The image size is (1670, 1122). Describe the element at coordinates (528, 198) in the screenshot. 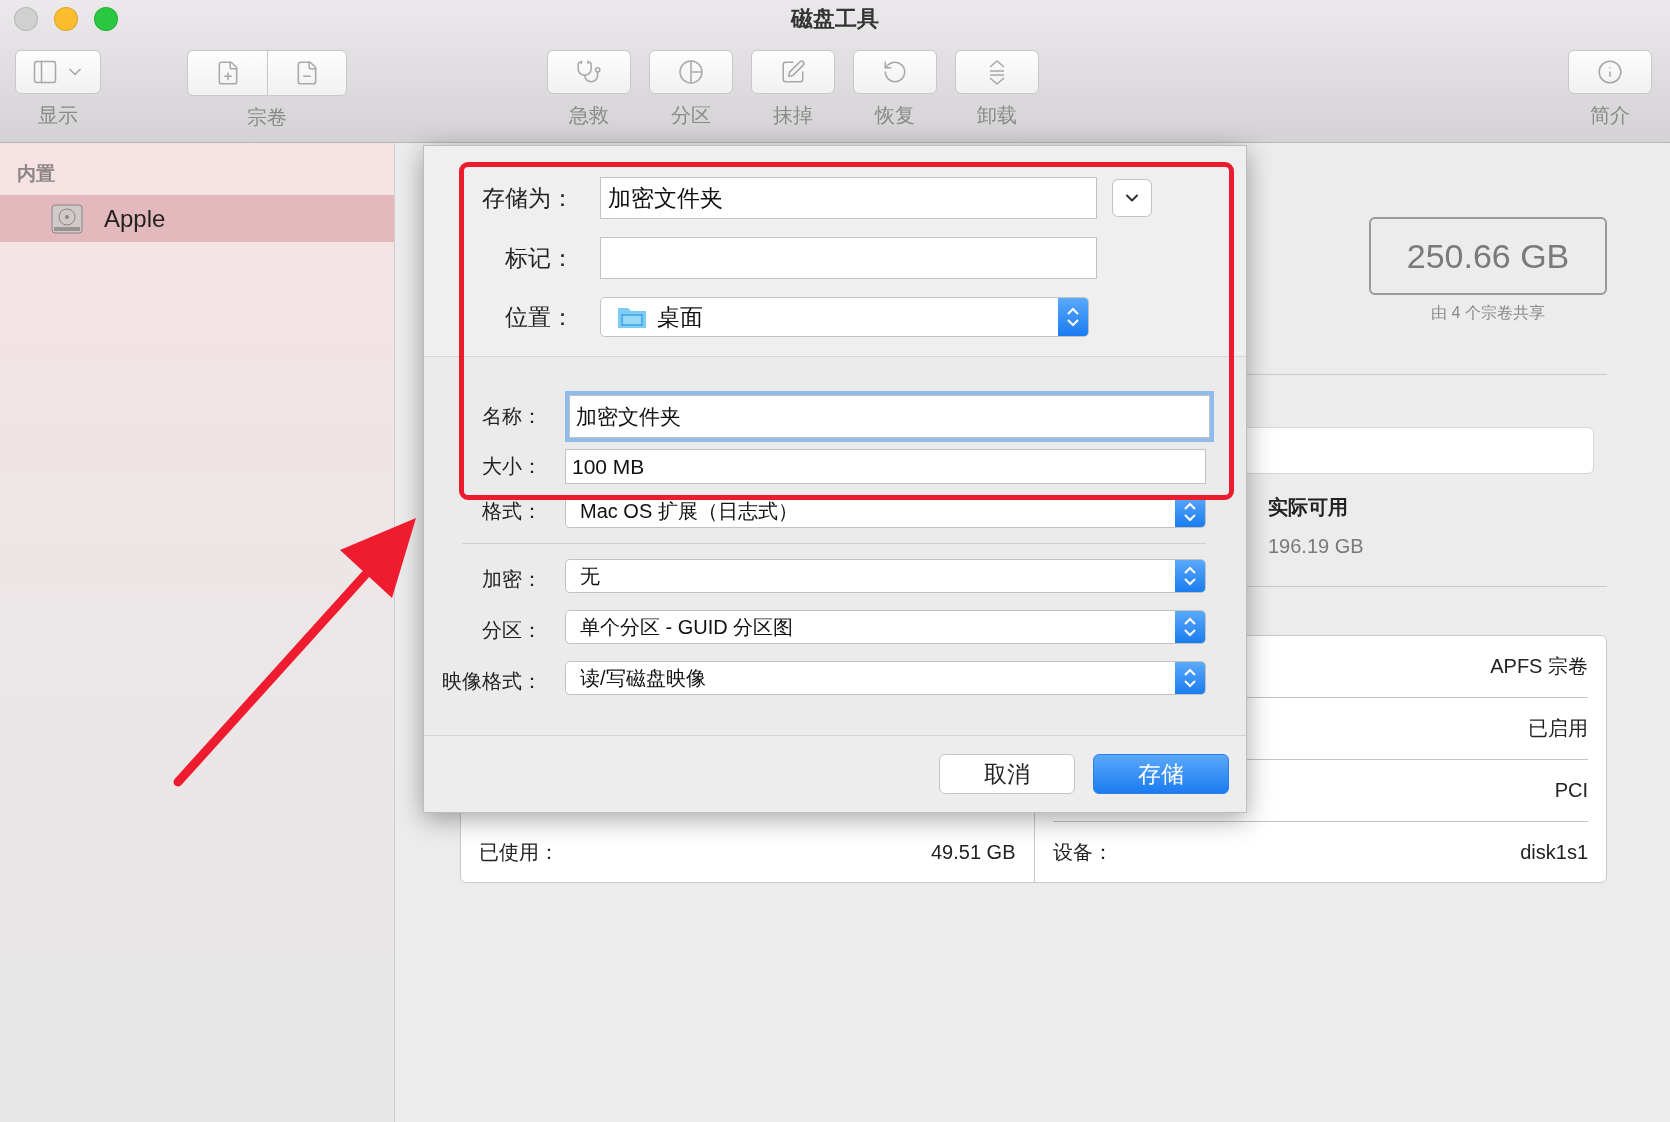

I see `field-label: 存储为：` at that location.